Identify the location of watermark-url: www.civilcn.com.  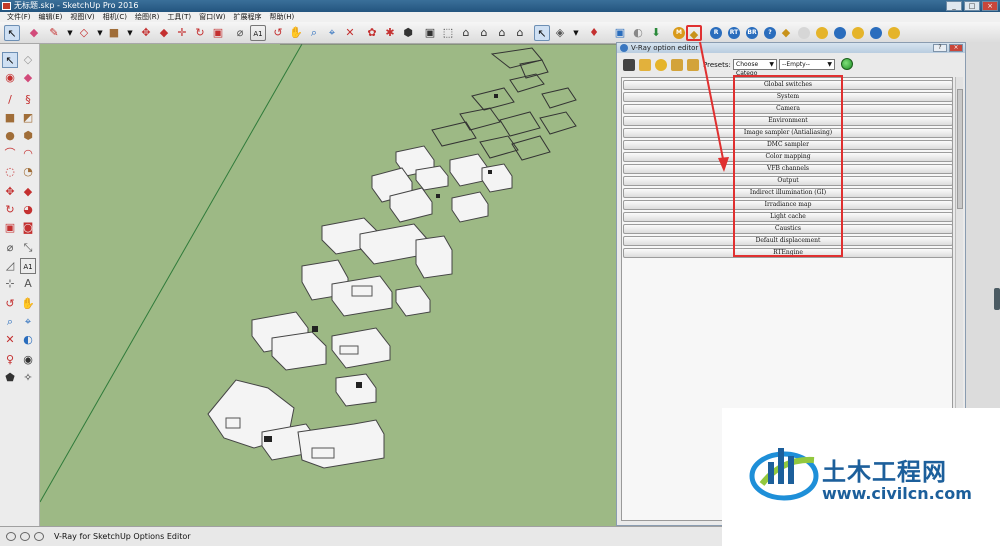
(897, 493).